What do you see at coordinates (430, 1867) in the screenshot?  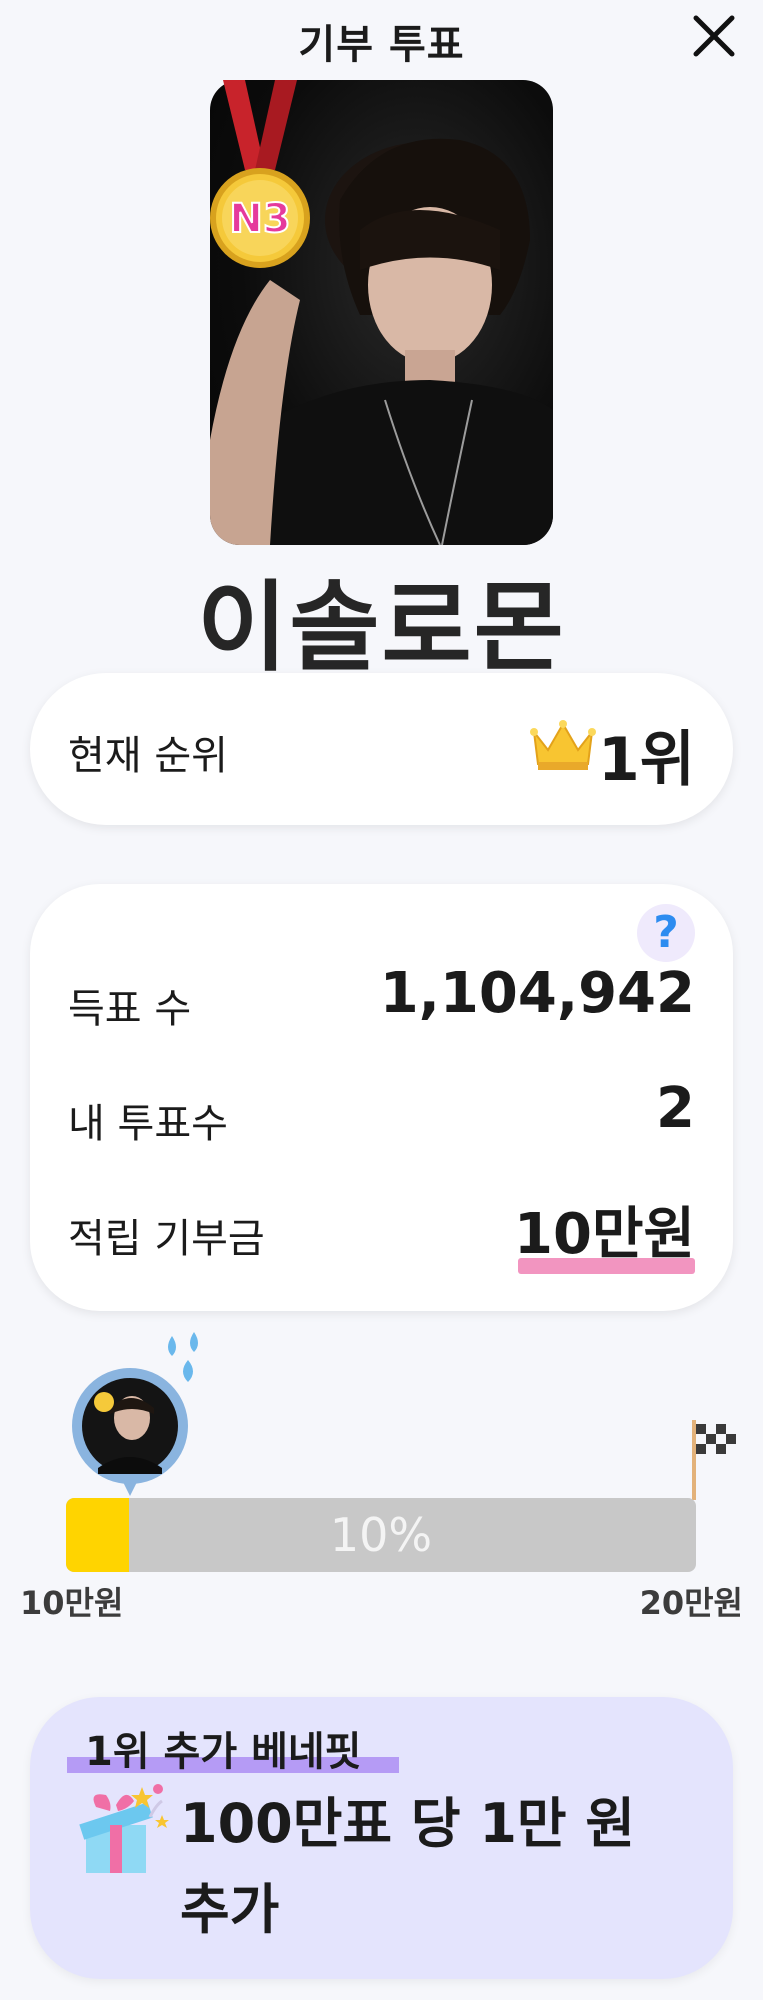 I see `benefit-description: 100만표 당 1만 원 추가` at bounding box center [430, 1867].